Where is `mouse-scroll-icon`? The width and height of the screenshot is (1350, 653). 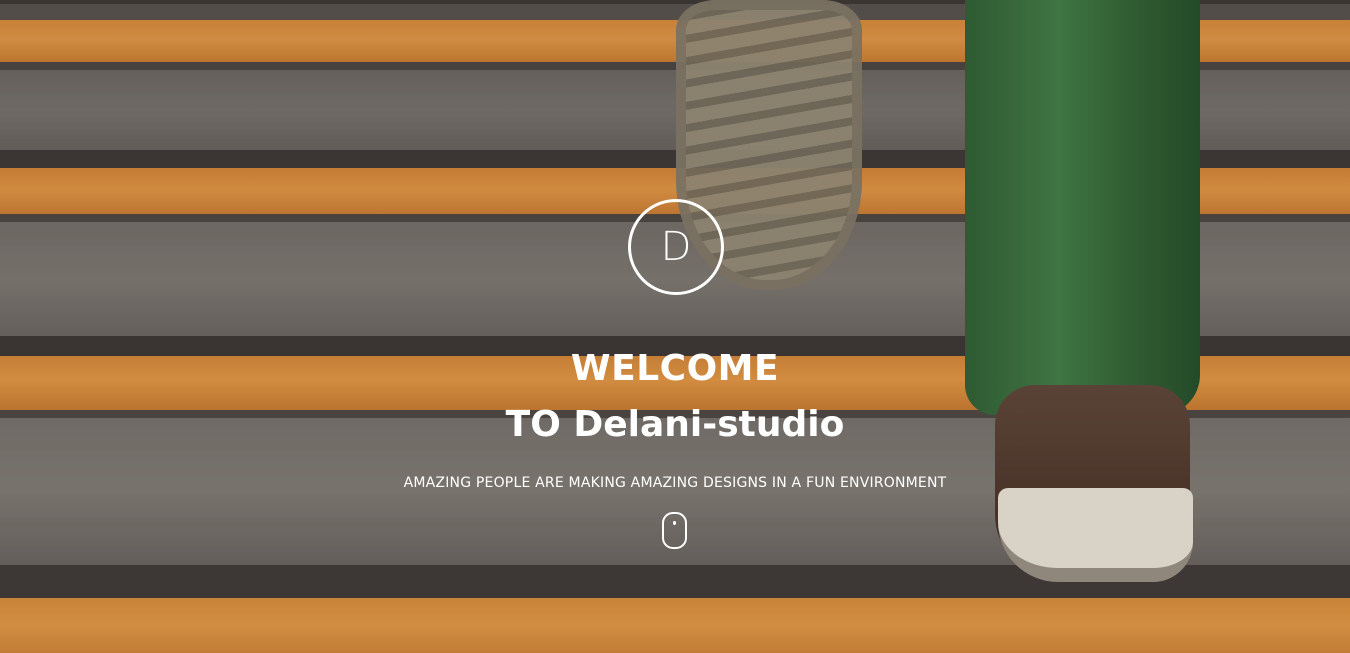
mouse-scroll-icon is located at coordinates (674, 530).